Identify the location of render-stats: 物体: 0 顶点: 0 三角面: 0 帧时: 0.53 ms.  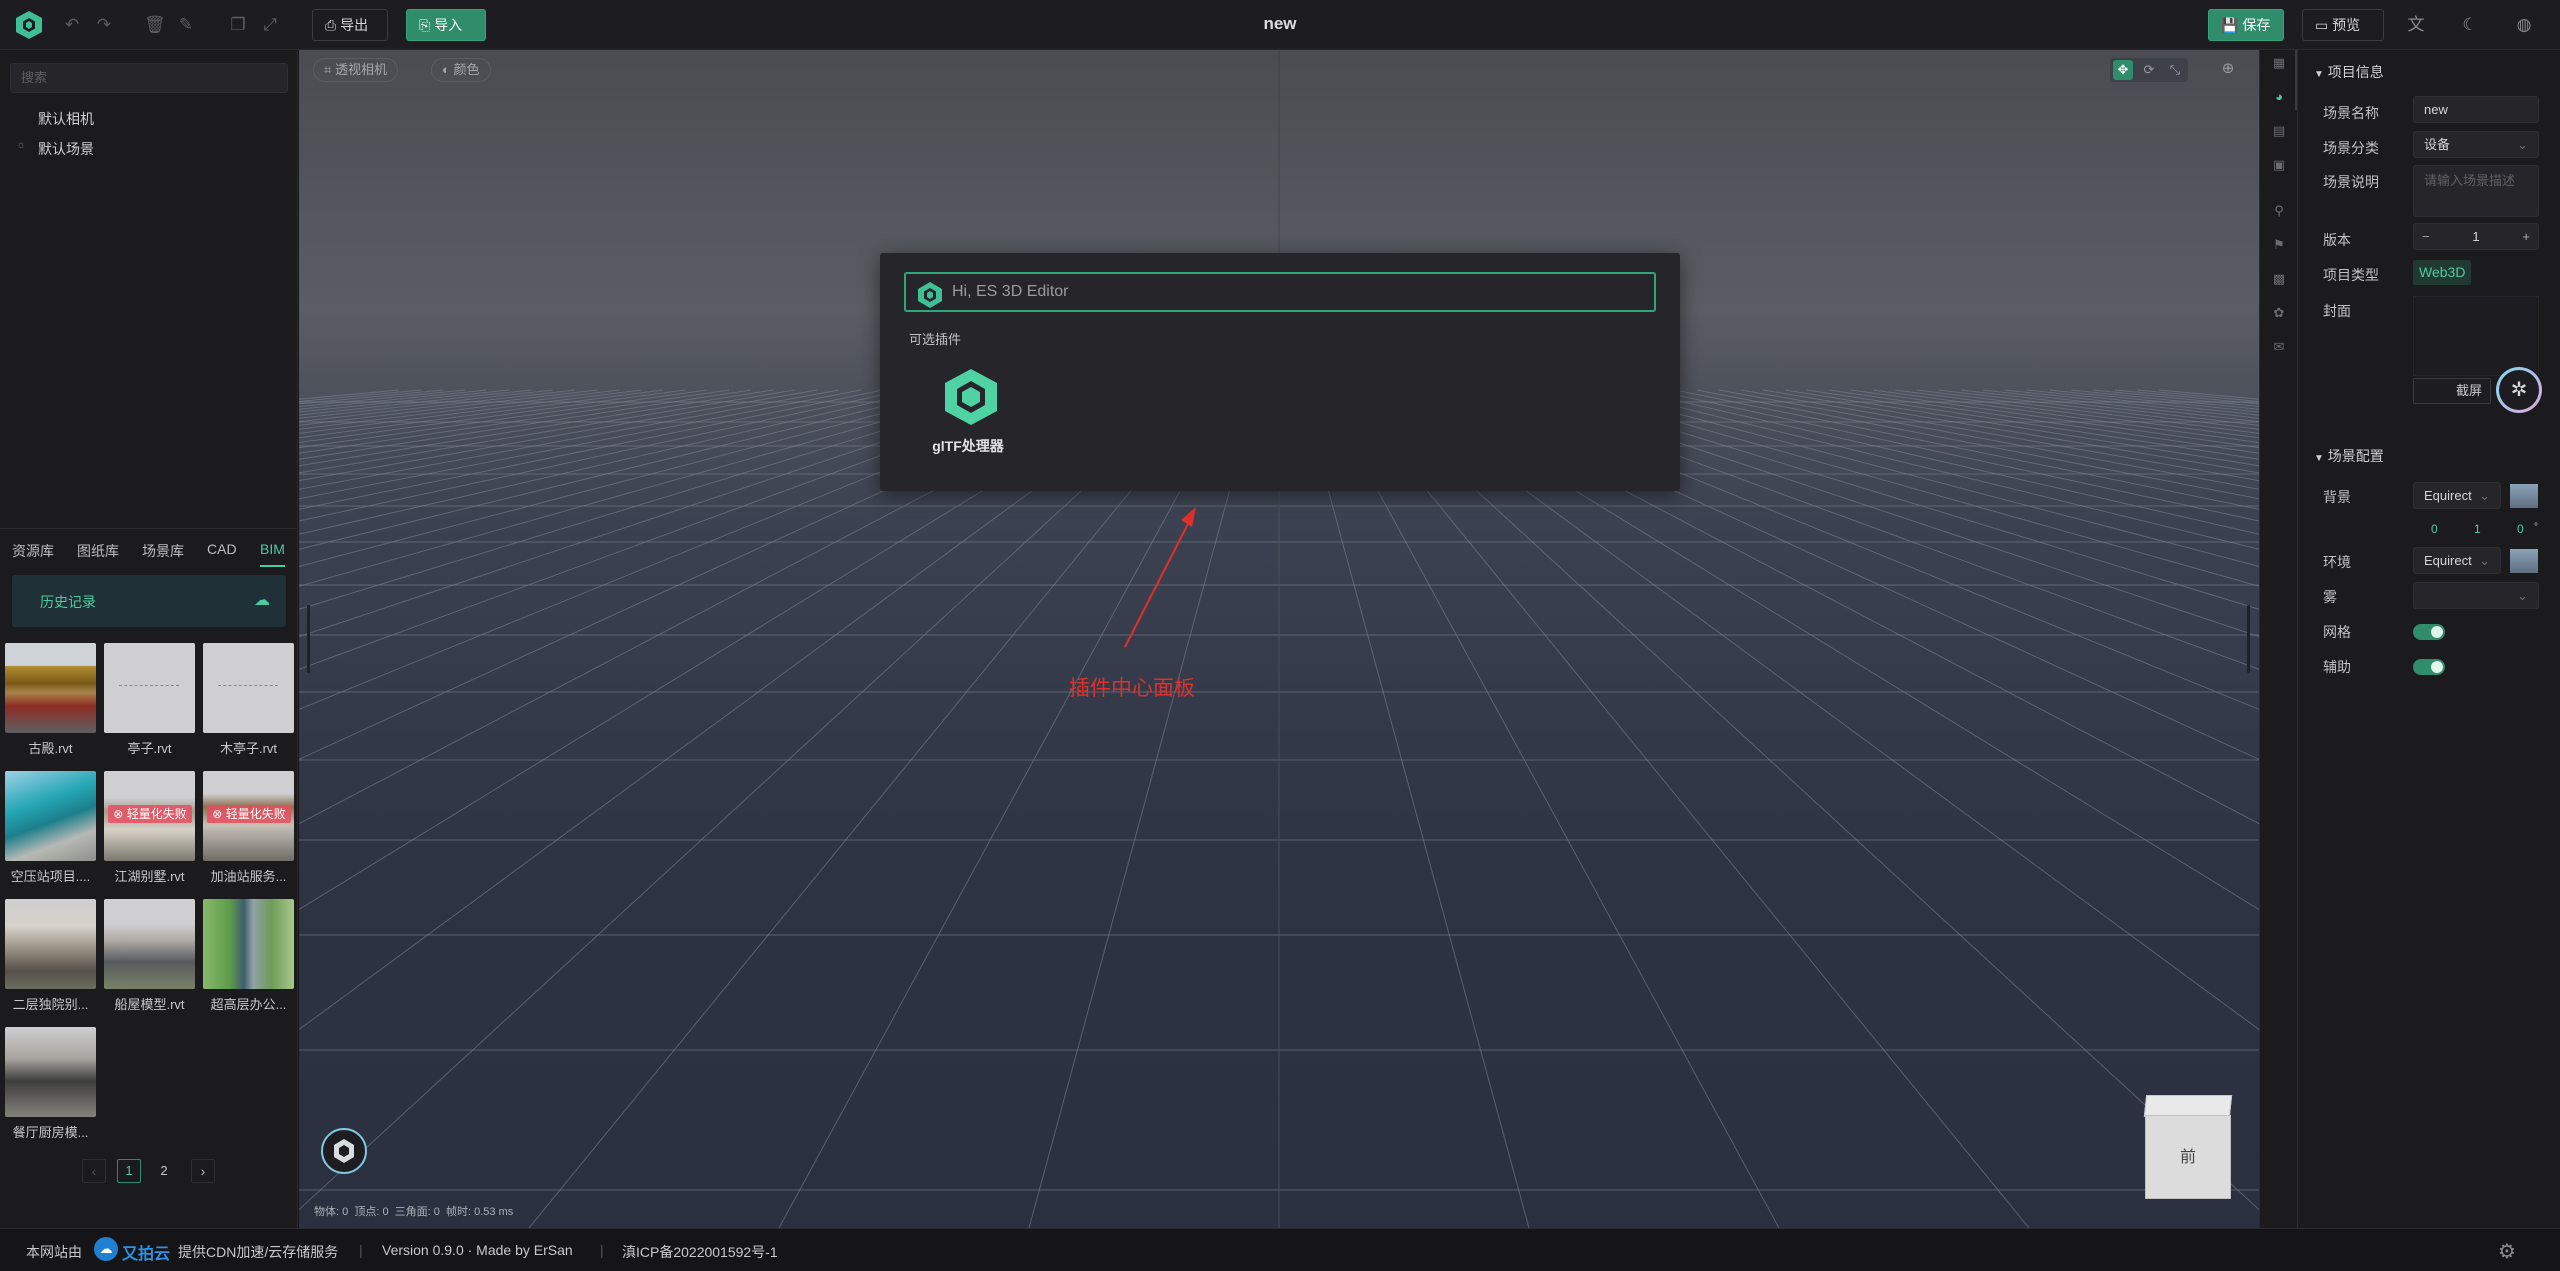
(414, 1212).